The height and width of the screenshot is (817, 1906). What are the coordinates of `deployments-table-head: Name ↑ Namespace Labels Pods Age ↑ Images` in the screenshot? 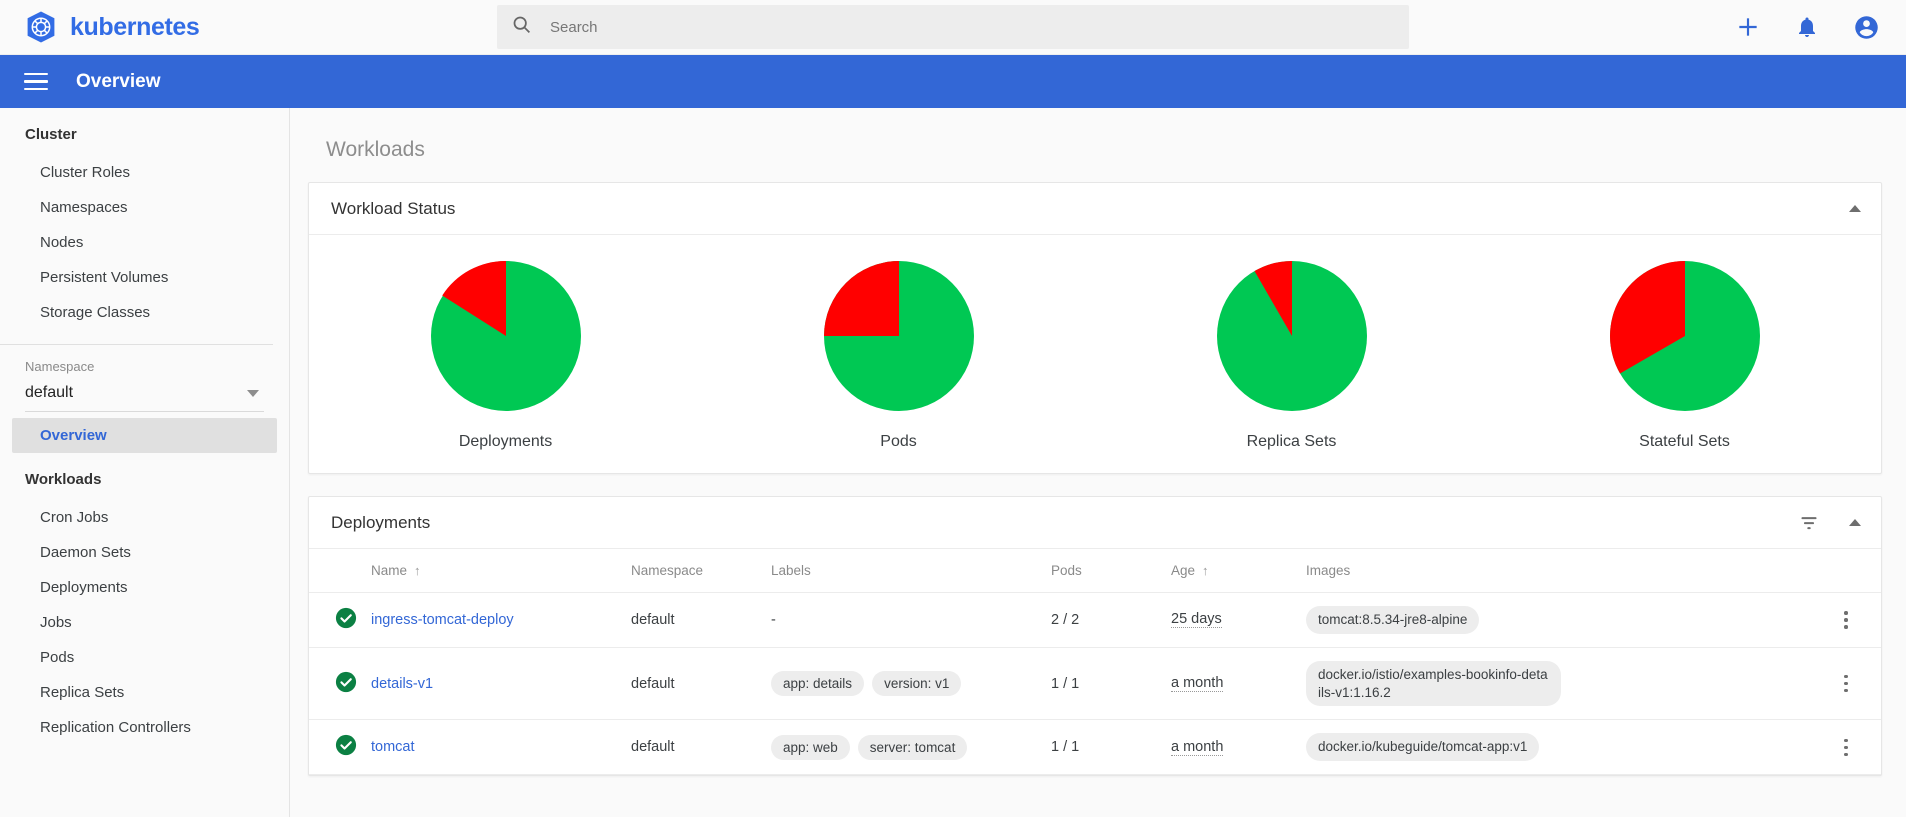 It's located at (1095, 571).